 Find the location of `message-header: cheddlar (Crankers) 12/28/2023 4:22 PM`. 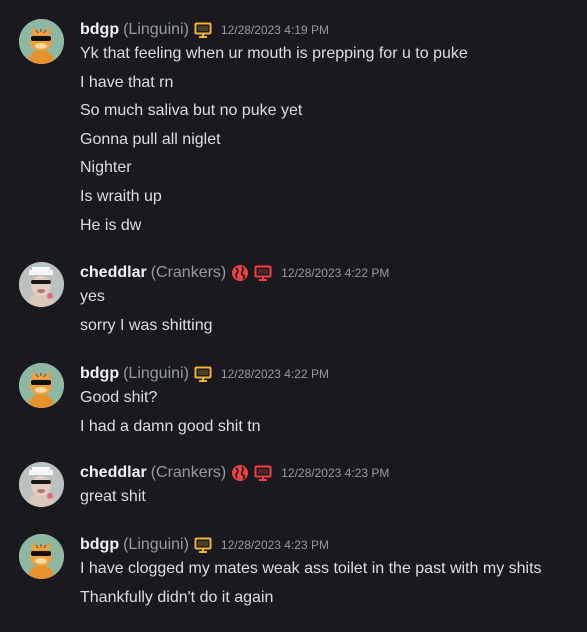

message-header: cheddlar (Crankers) 12/28/2023 4:22 PM is located at coordinates (234, 273).